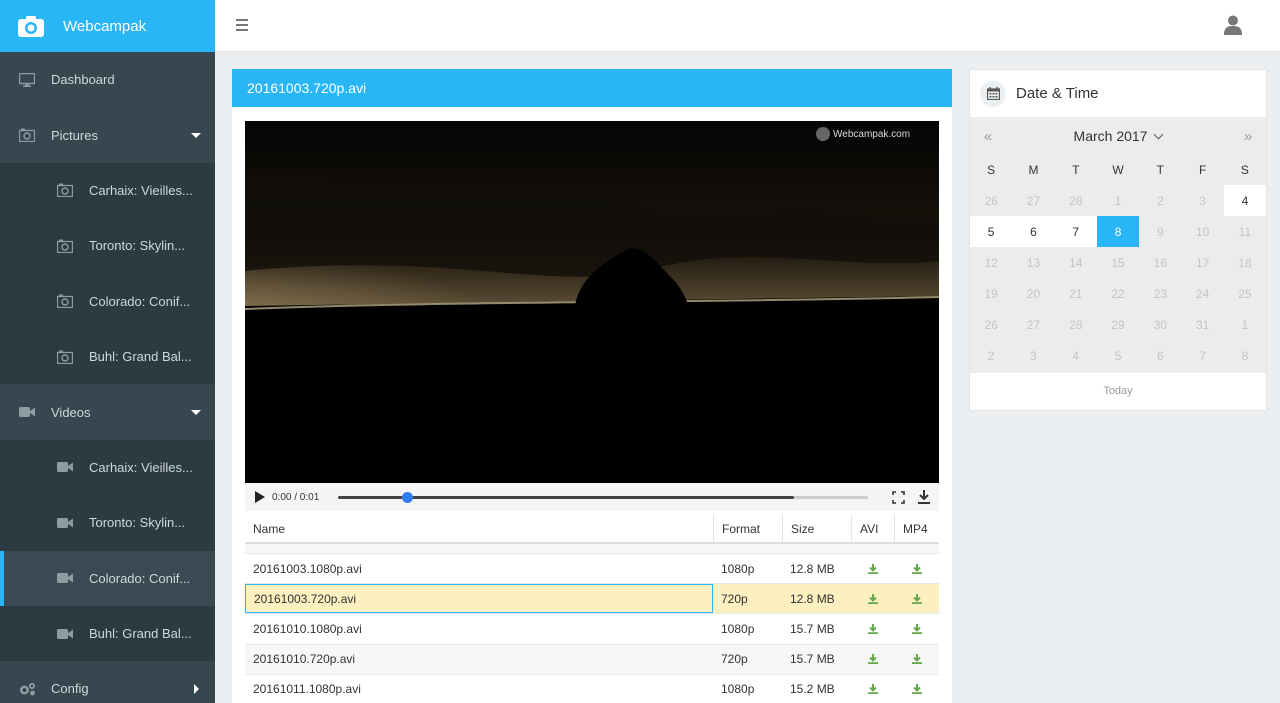 This screenshot has width=1280, height=703. Describe the element at coordinates (592, 569) in the screenshot. I see `table-row: 20161003.1080p.avi 1080p 12.8 MB` at that location.